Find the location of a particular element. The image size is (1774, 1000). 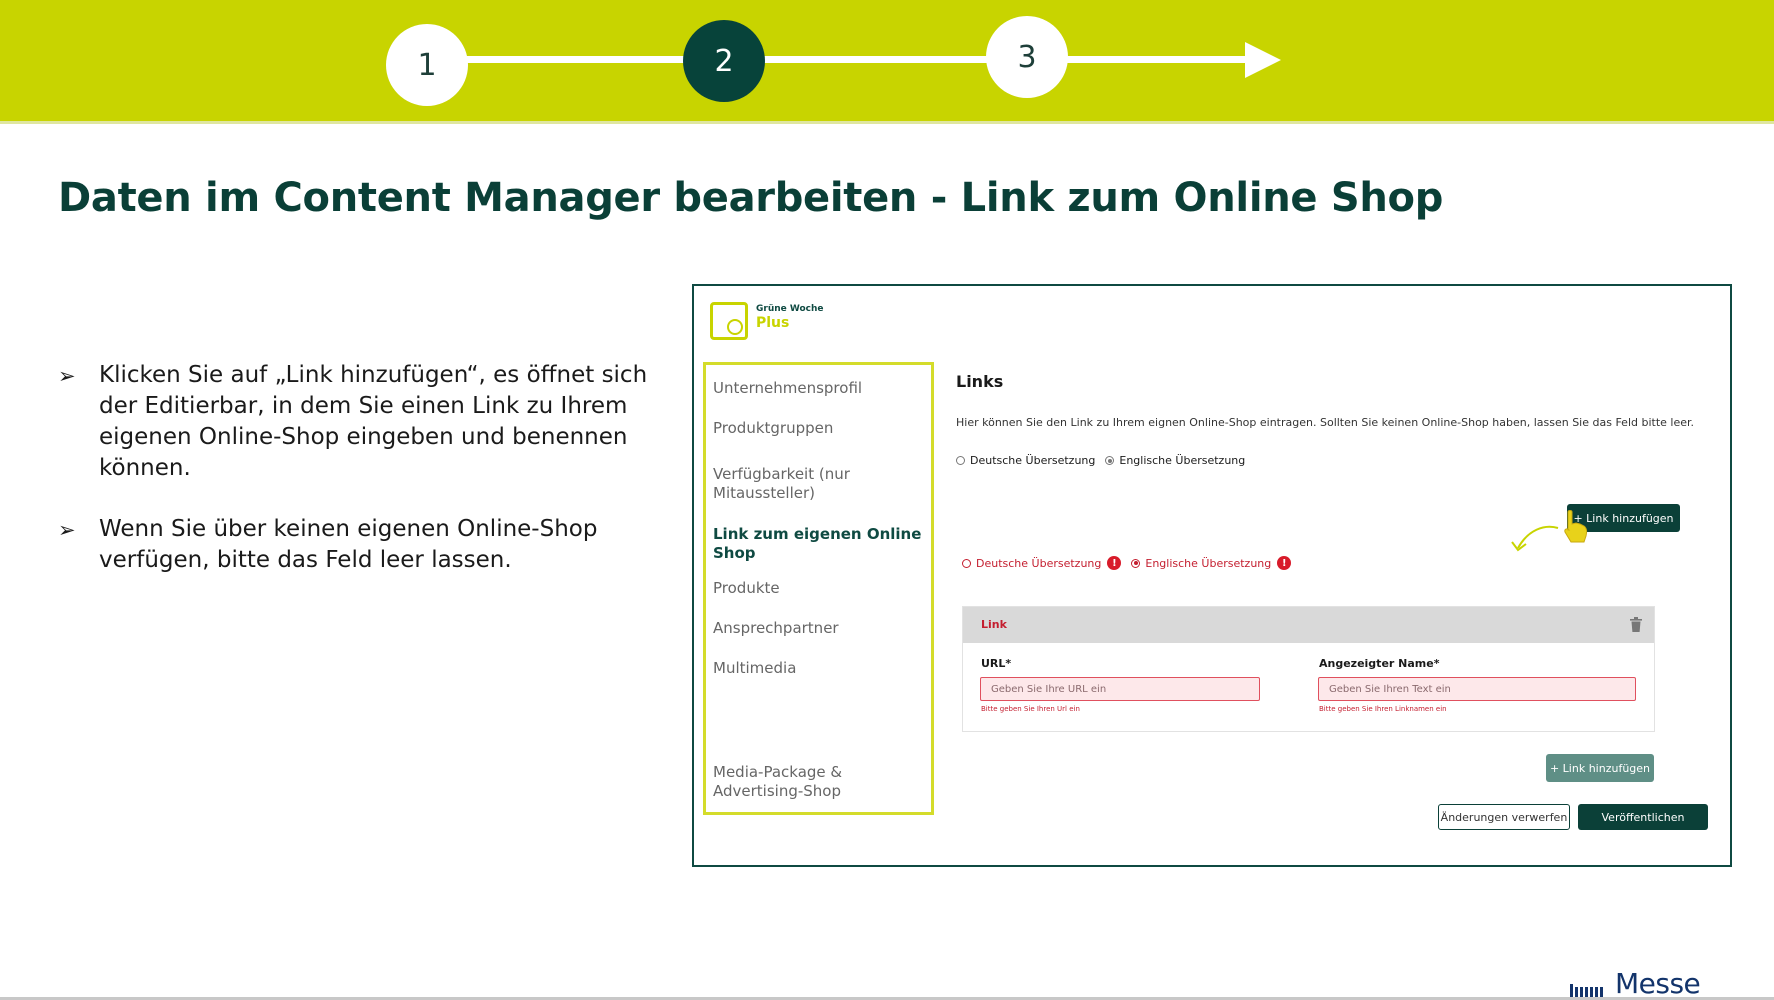

link-card-header: Link is located at coordinates (1308, 625).